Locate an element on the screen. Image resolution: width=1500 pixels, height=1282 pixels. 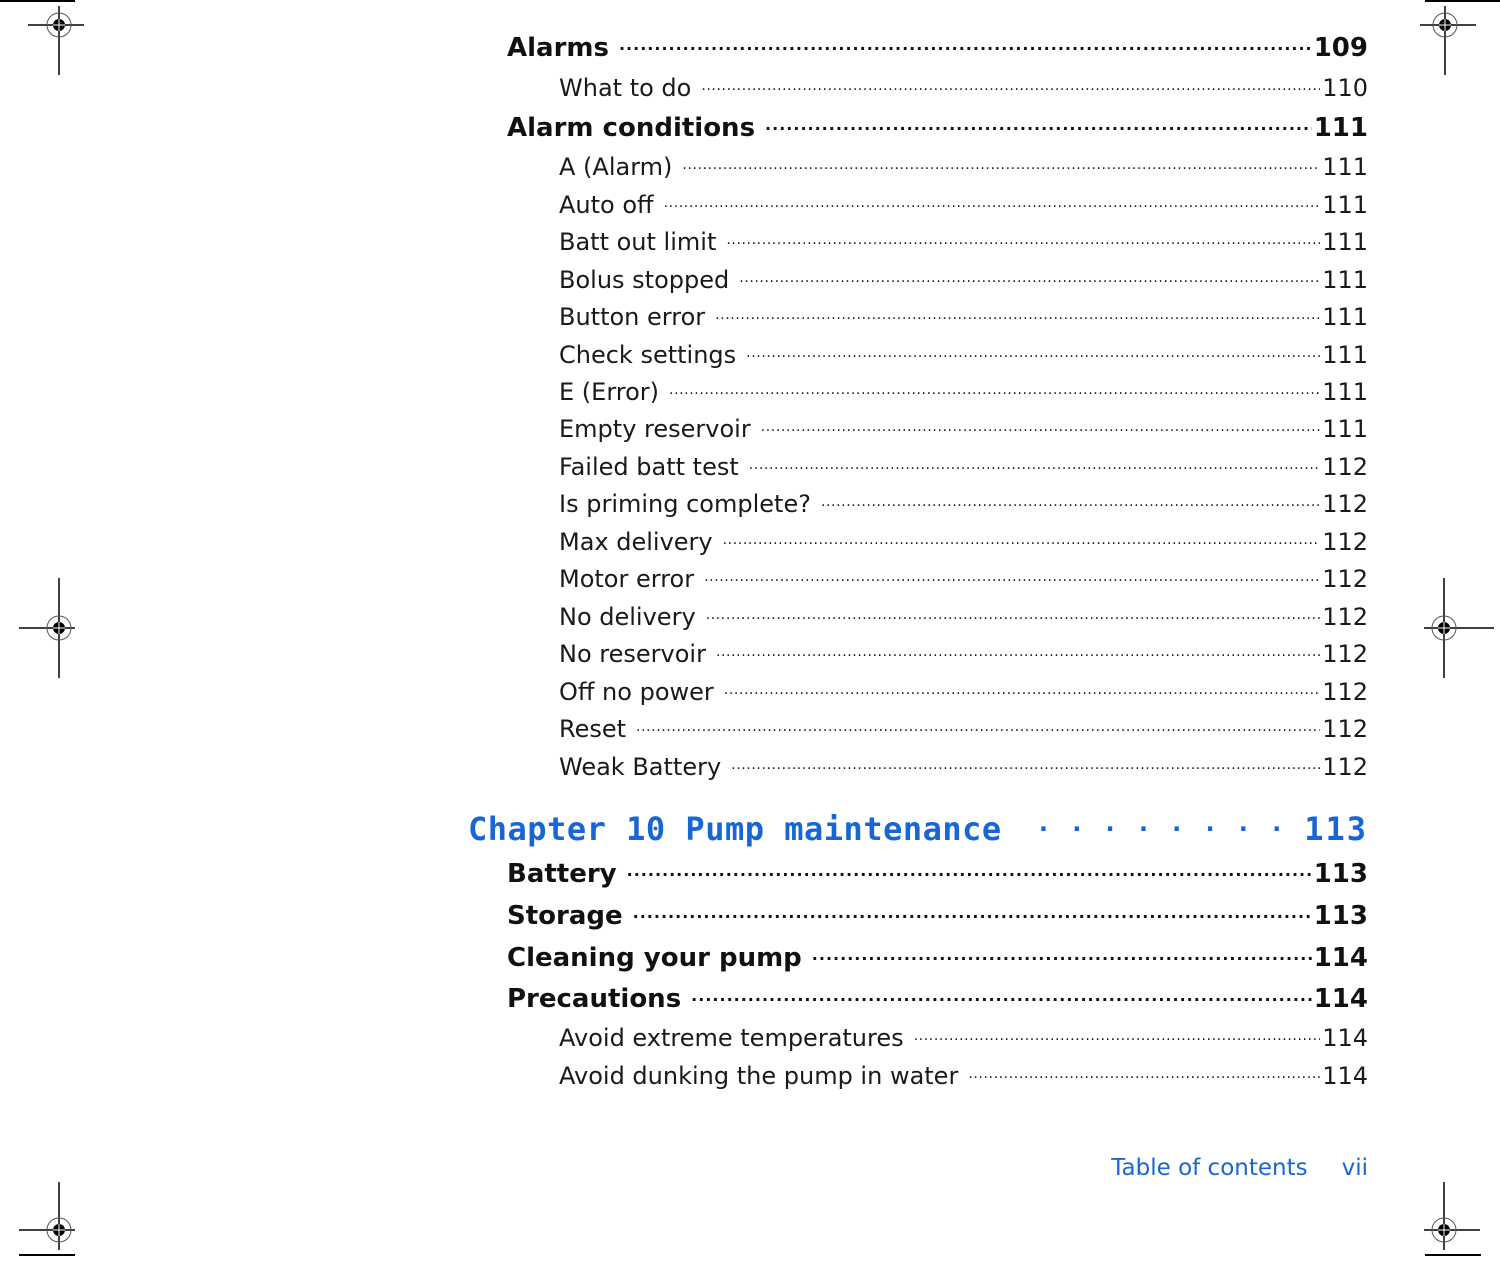
entry-title: Empty reservoir is located at coordinates (655, 429).